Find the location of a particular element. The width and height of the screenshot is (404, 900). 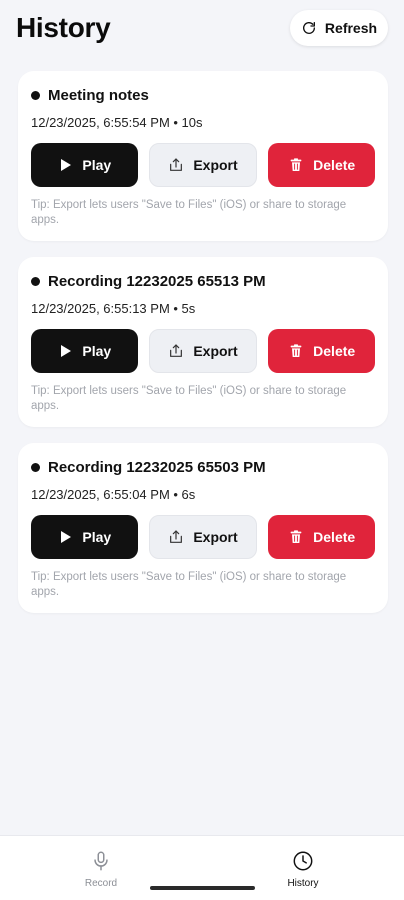

recording-meta: 12/23/2025, 6:55:54 PM • 10s is located at coordinates (117, 122).